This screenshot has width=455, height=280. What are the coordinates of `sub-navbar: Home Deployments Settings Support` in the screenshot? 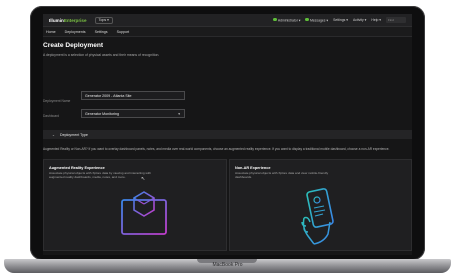 It's located at (227, 32).